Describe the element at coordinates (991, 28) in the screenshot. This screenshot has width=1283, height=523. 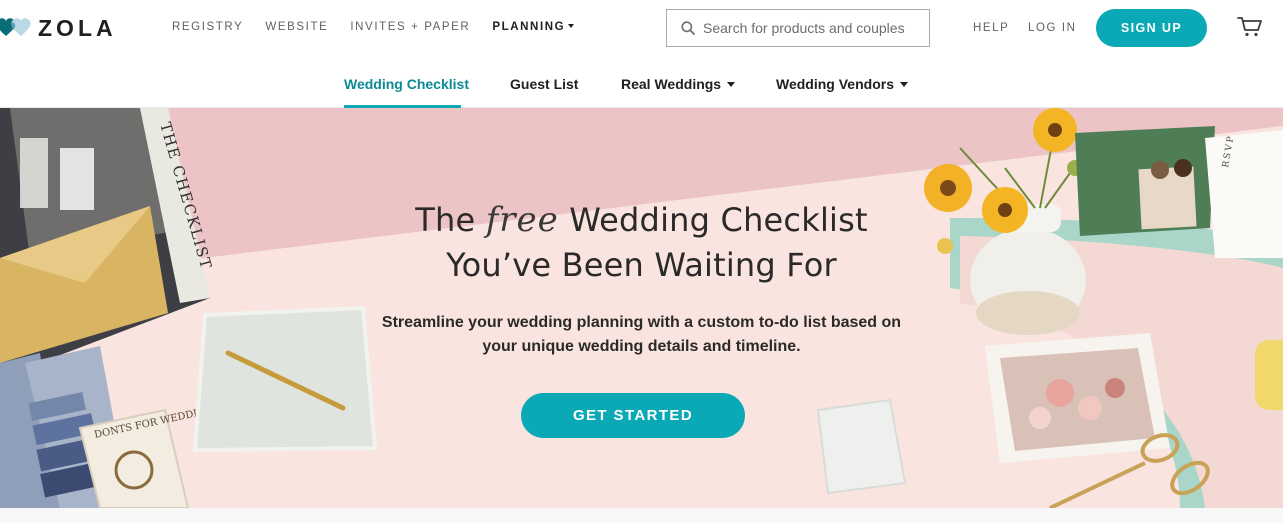
I see `help-link: HELP` at that location.